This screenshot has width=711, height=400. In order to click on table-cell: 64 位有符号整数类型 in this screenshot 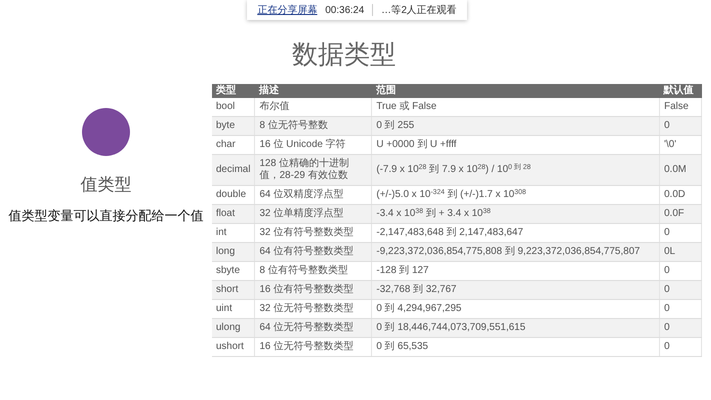, I will do `click(313, 252)`.